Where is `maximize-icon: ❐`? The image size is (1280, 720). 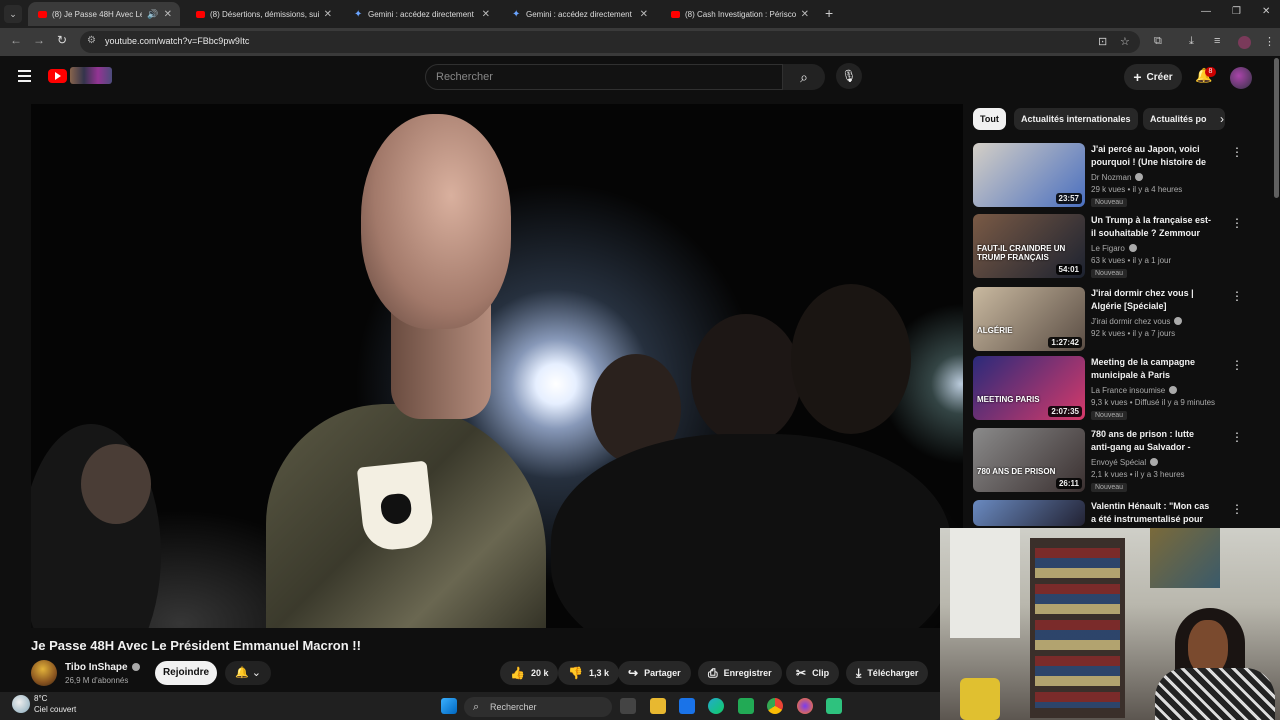
maximize-icon: ❐ is located at coordinates (1236, 11).